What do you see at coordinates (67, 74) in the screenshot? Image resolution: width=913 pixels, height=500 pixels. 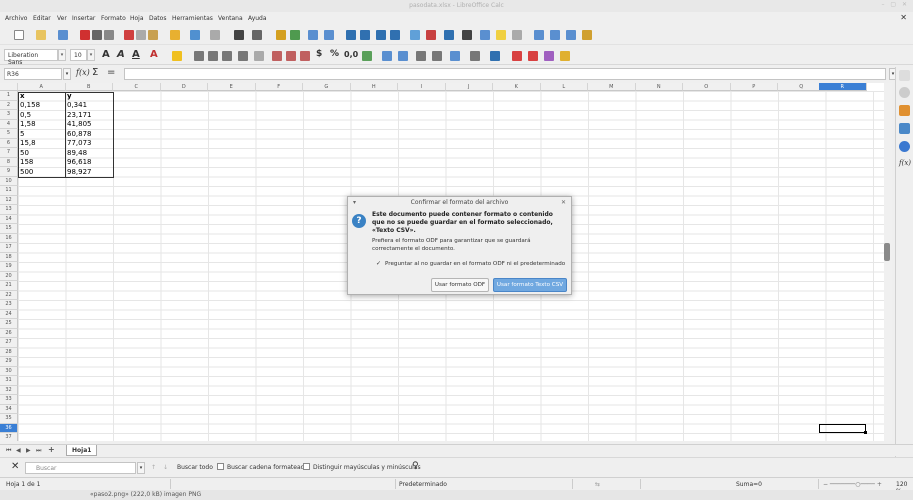 I see `name-box-dropdown-icon: ▾` at bounding box center [67, 74].